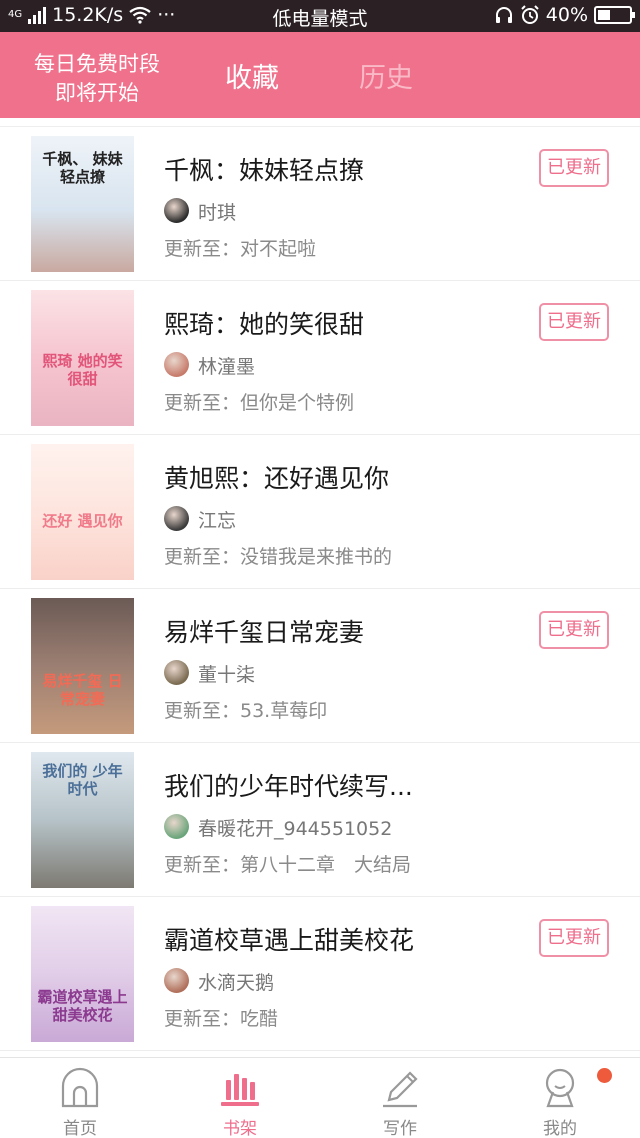 The image size is (640, 1138). Describe the element at coordinates (97, 64) in the screenshot. I see `promo-line-1: 每日免费时段` at that location.